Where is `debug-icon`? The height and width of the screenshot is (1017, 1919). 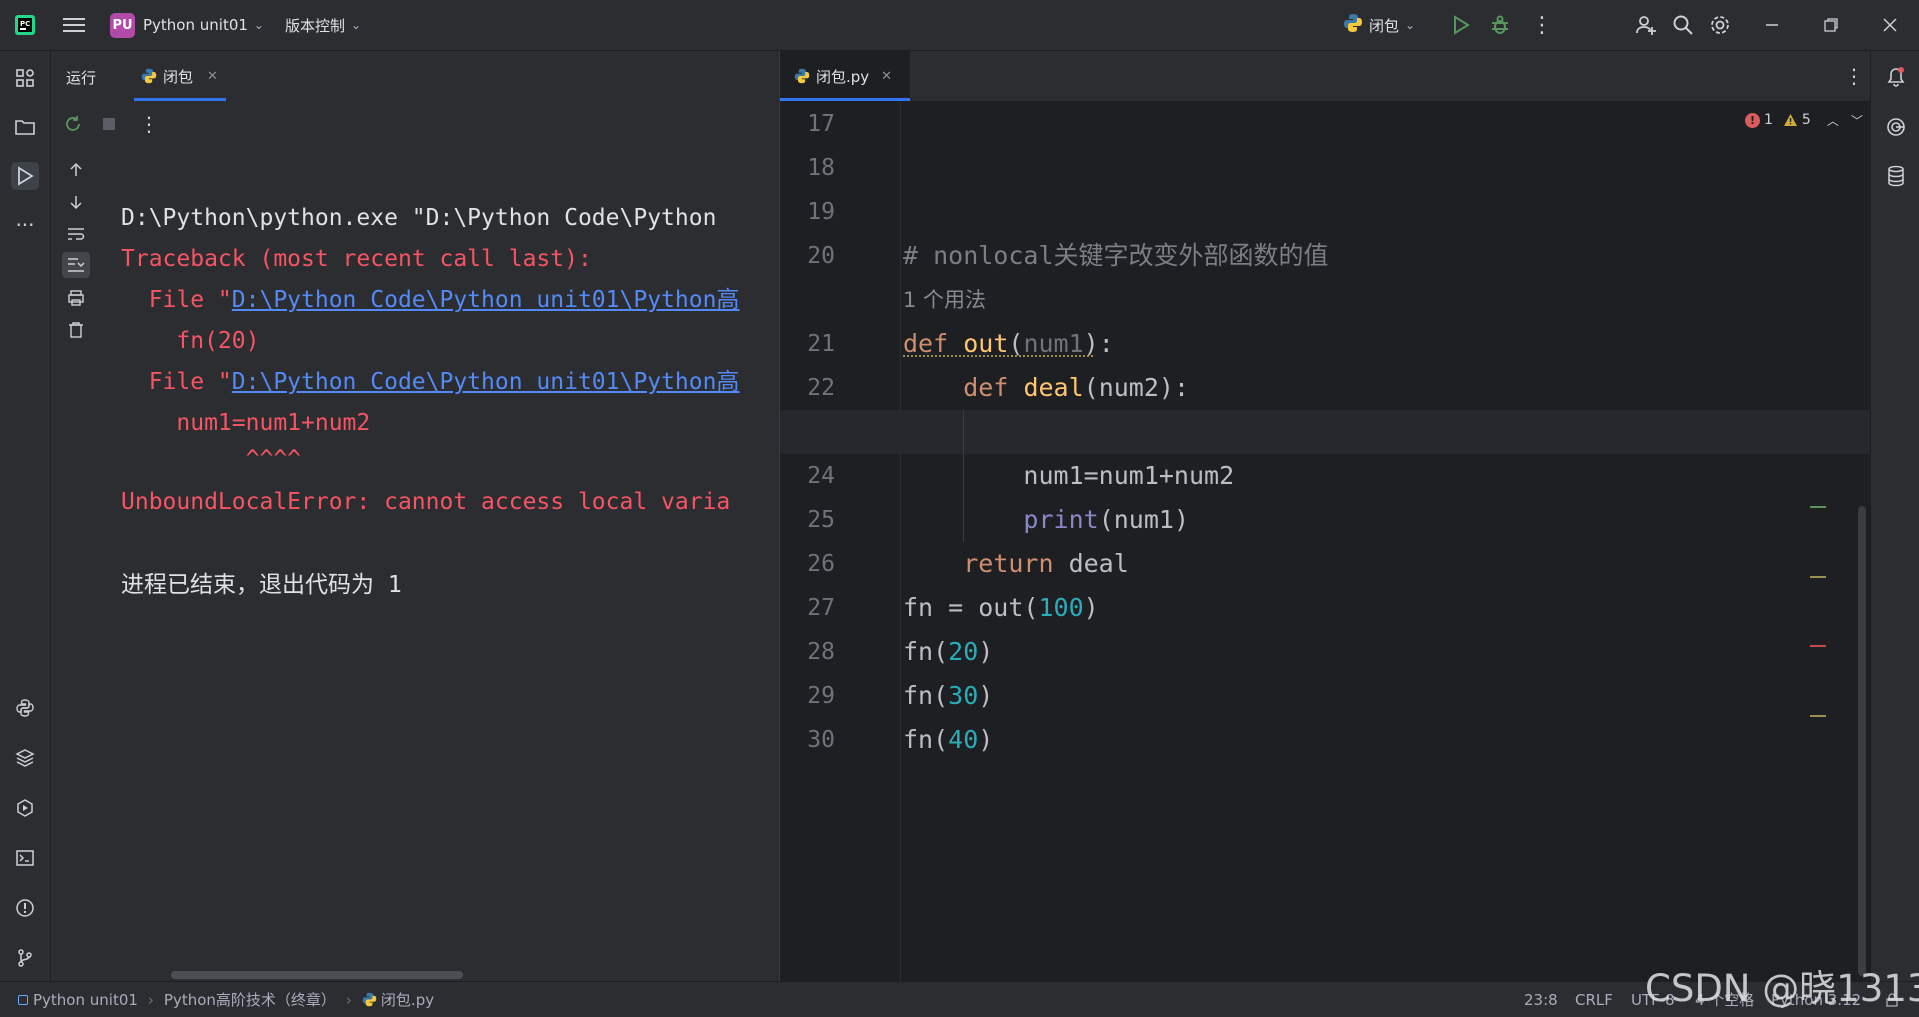
debug-icon is located at coordinates (1500, 25).